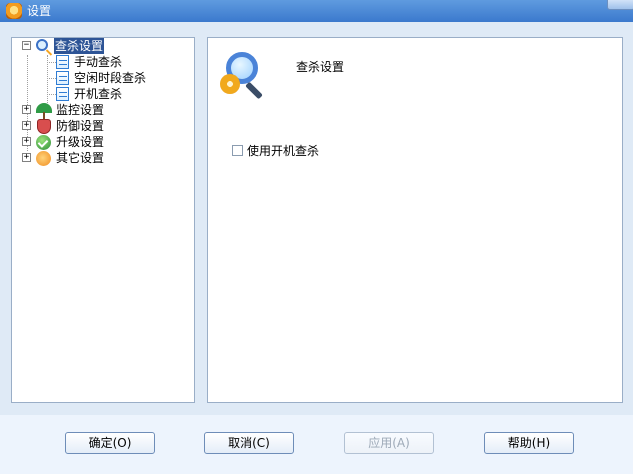 The image size is (633, 474). What do you see at coordinates (389, 443) in the screenshot?
I see `apply-button: 应用(A)` at bounding box center [389, 443].